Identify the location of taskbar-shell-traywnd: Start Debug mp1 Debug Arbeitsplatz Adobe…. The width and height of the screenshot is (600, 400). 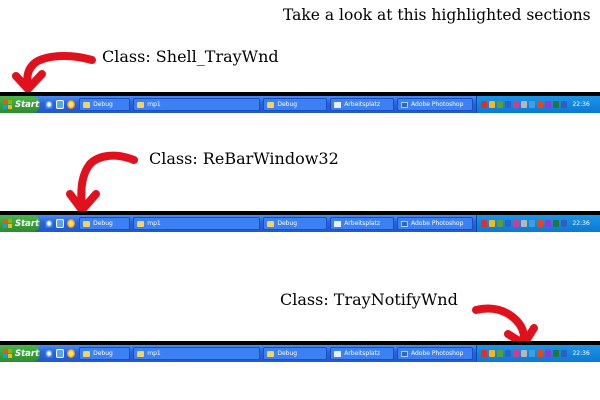
(300, 102).